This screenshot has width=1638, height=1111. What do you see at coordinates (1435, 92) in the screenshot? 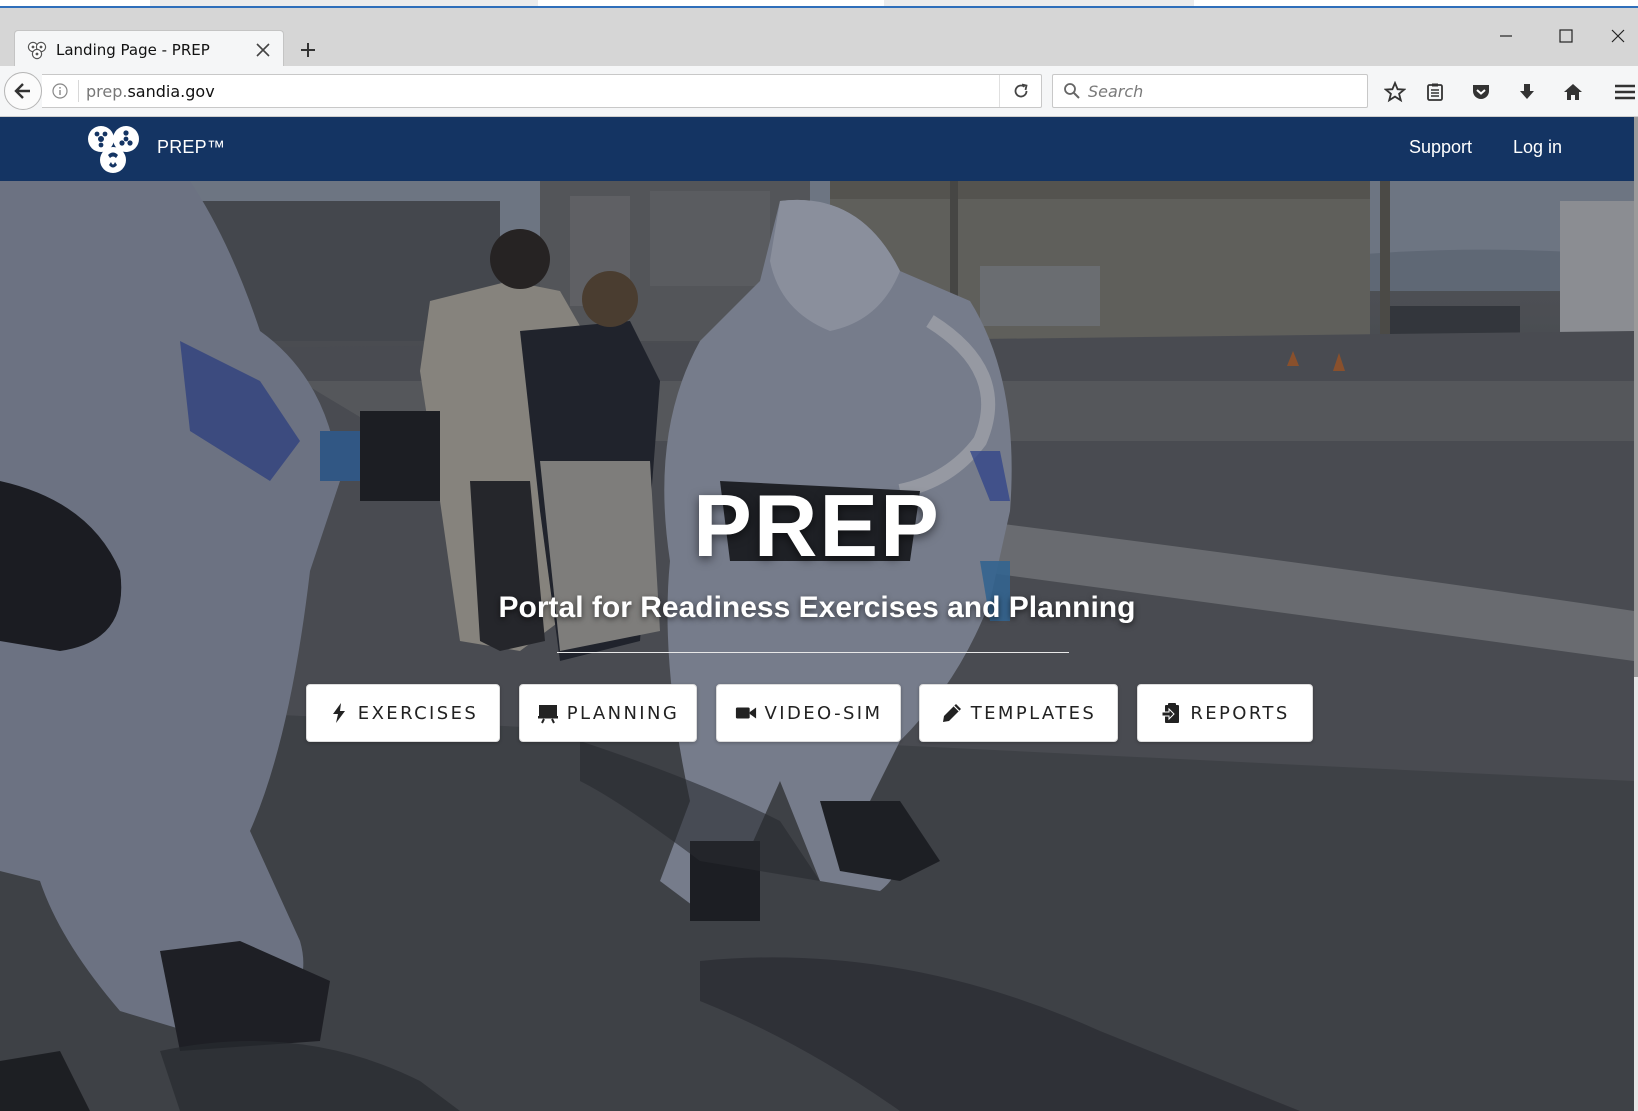
I see `reading-list-icon` at bounding box center [1435, 92].